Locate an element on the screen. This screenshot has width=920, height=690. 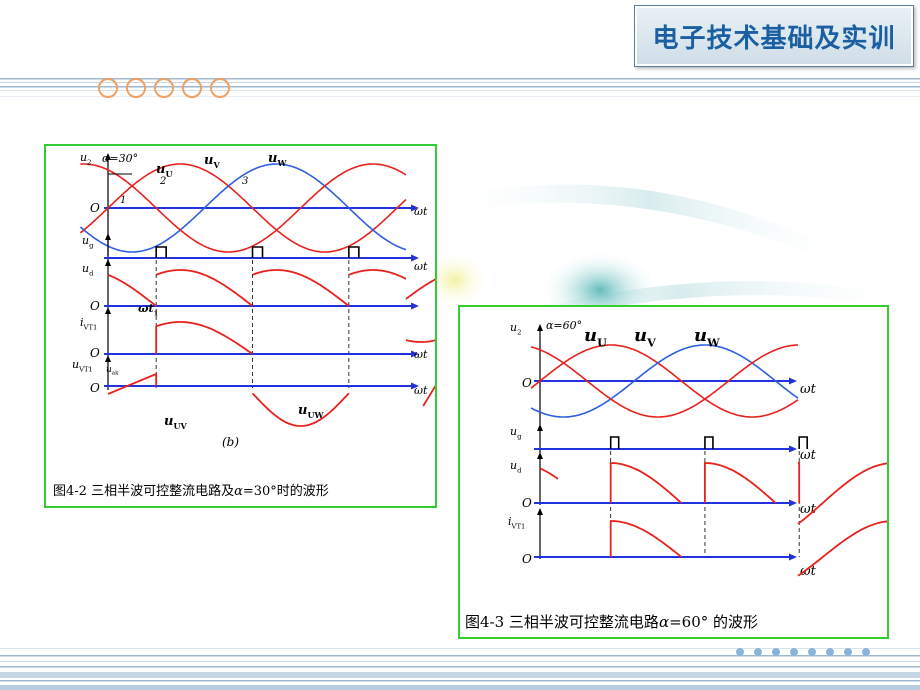
bottom-stripes is located at coordinates (460, 669).